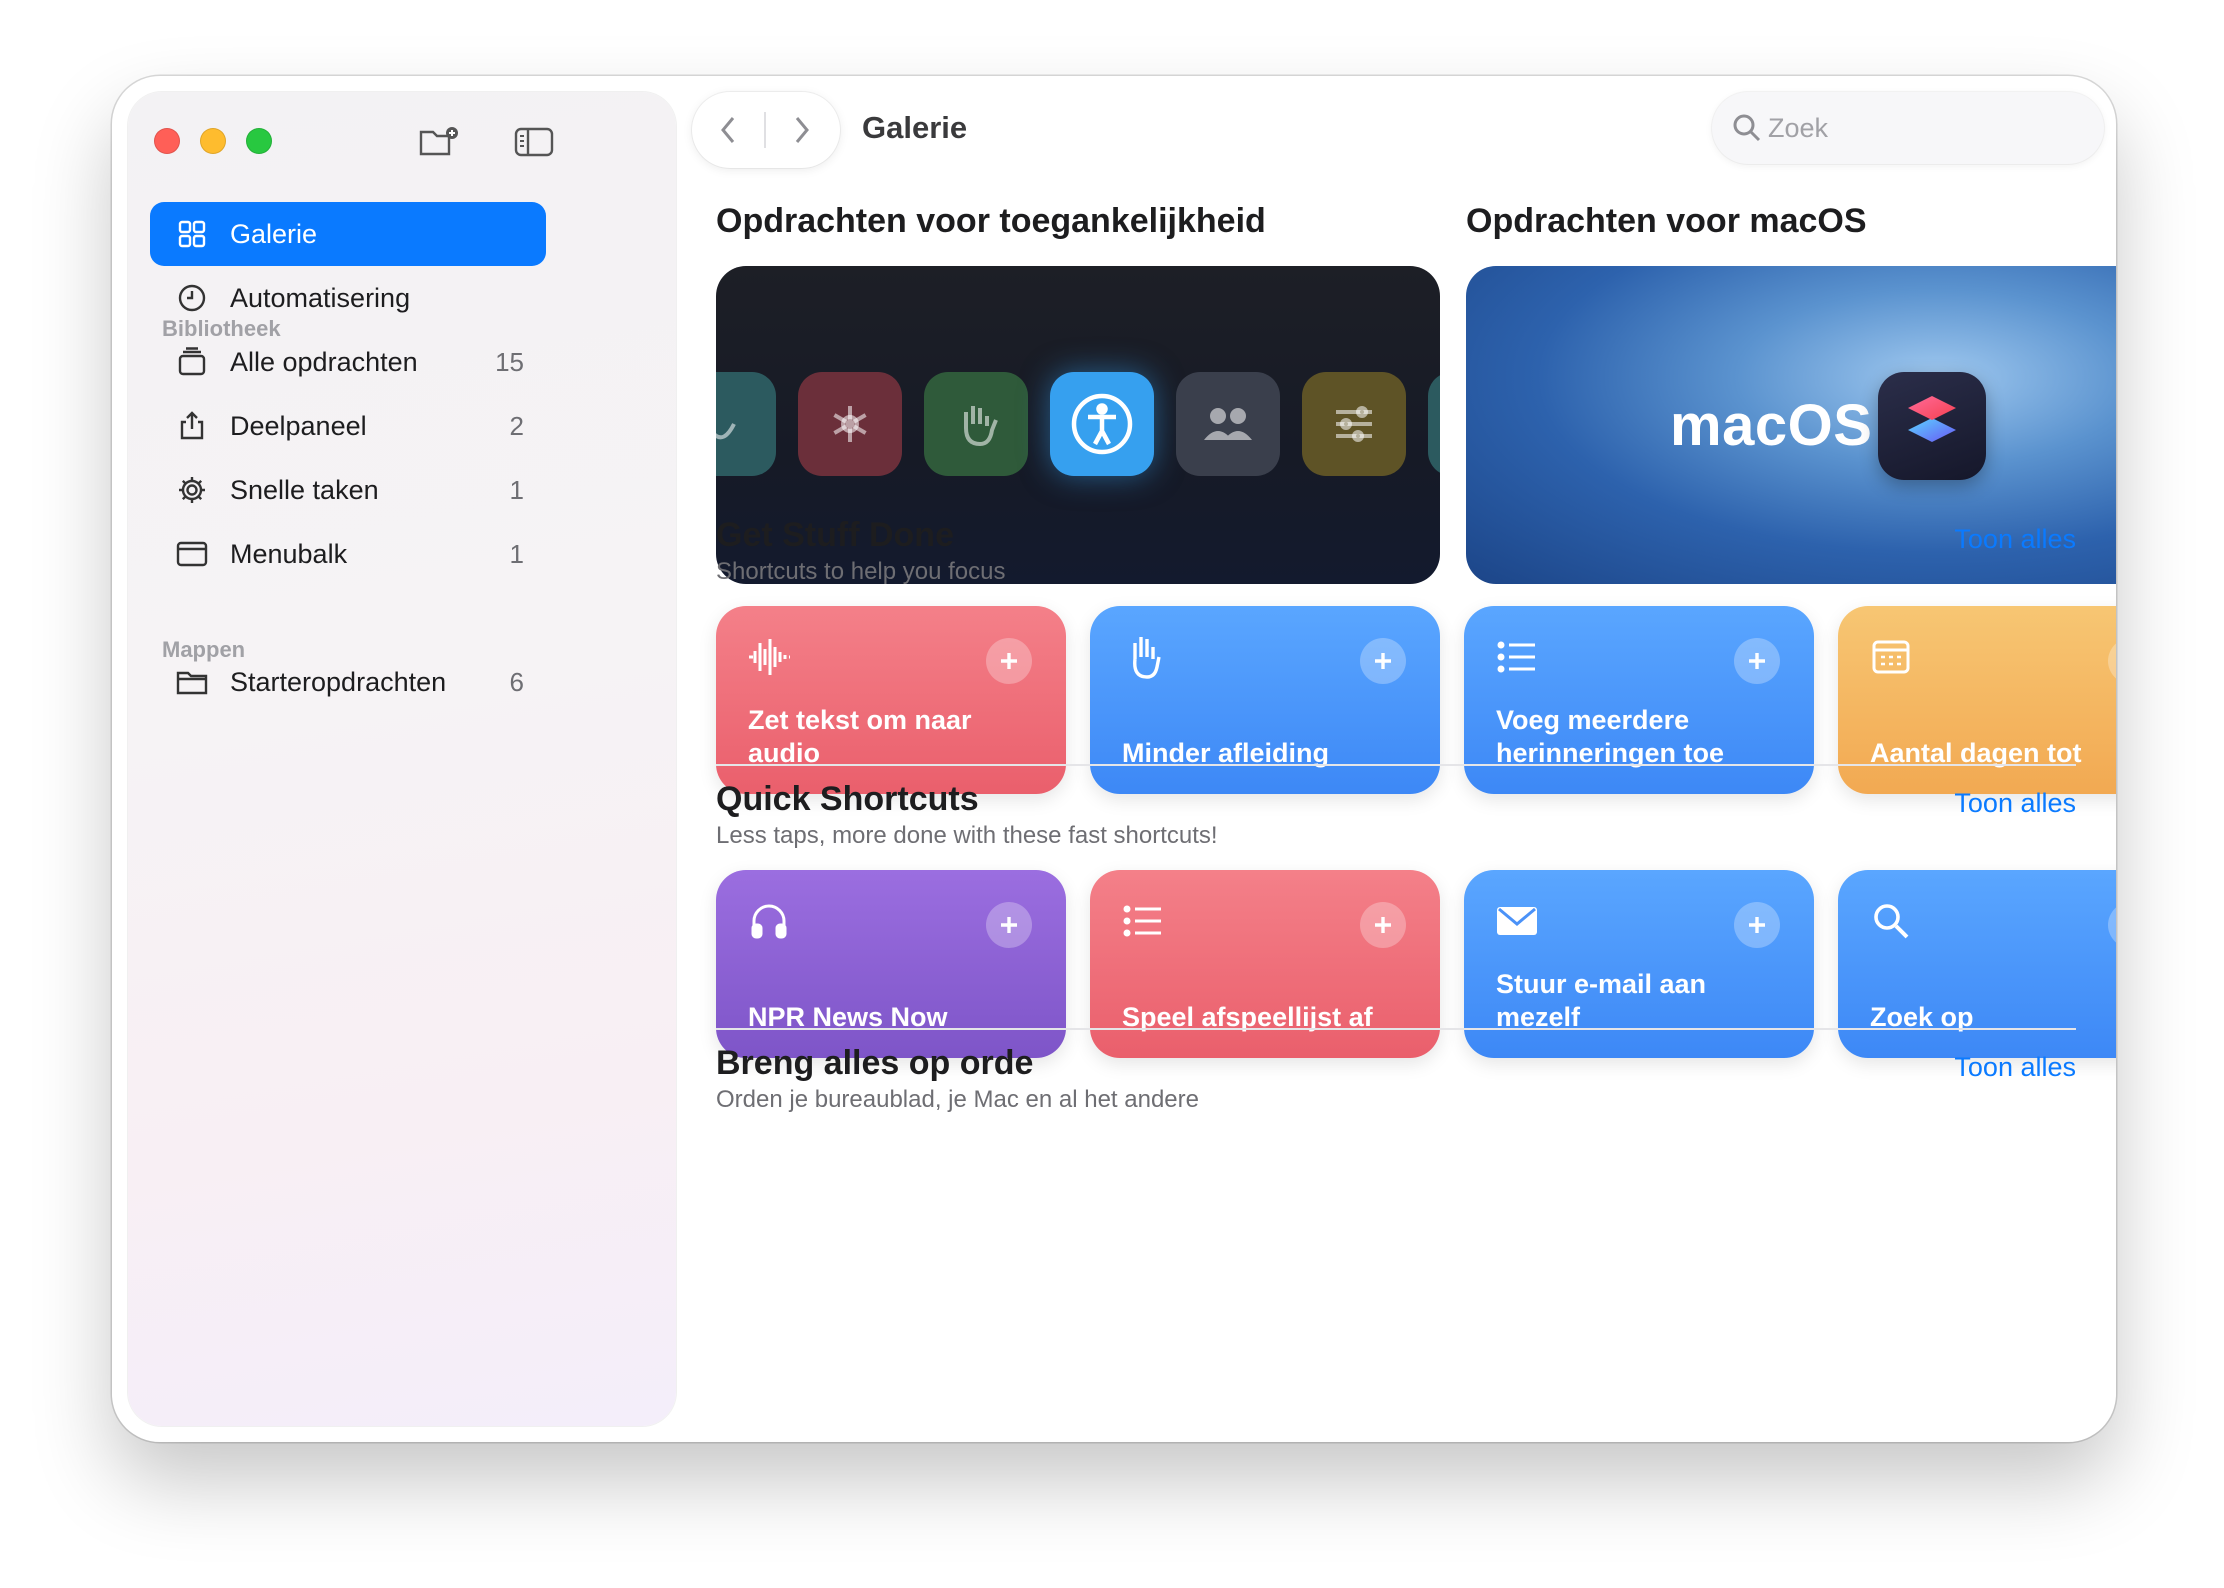 This screenshot has width=2224, height=1588. I want to click on close-window-button, so click(167, 141).